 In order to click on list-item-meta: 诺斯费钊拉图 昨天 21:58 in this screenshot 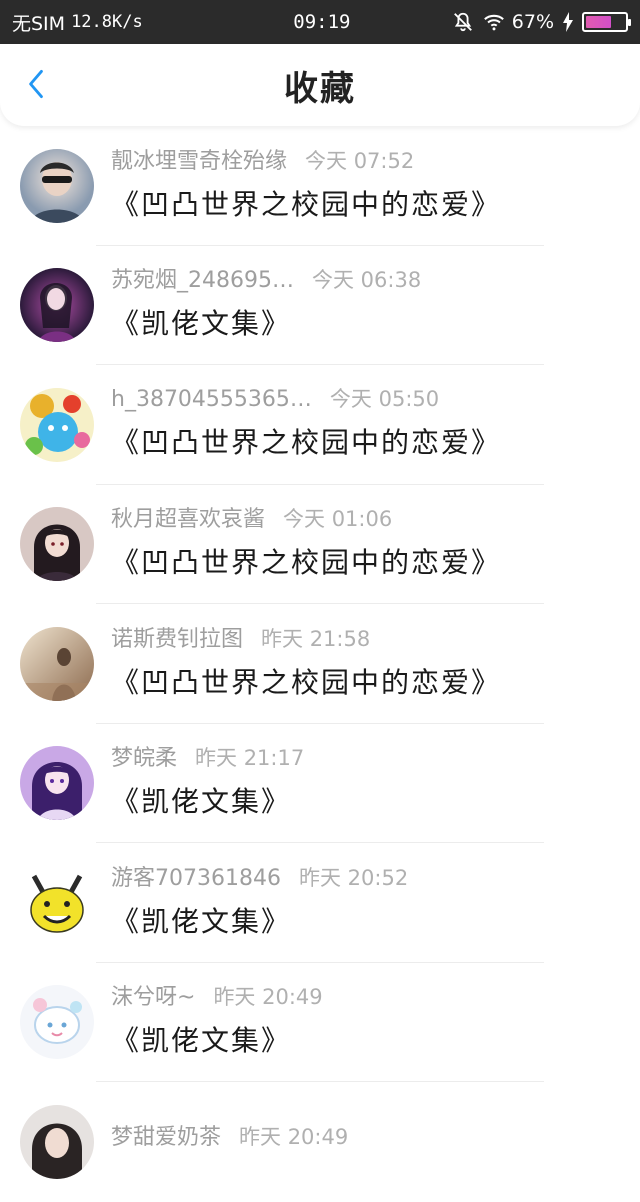, I will do `click(306, 637)`.